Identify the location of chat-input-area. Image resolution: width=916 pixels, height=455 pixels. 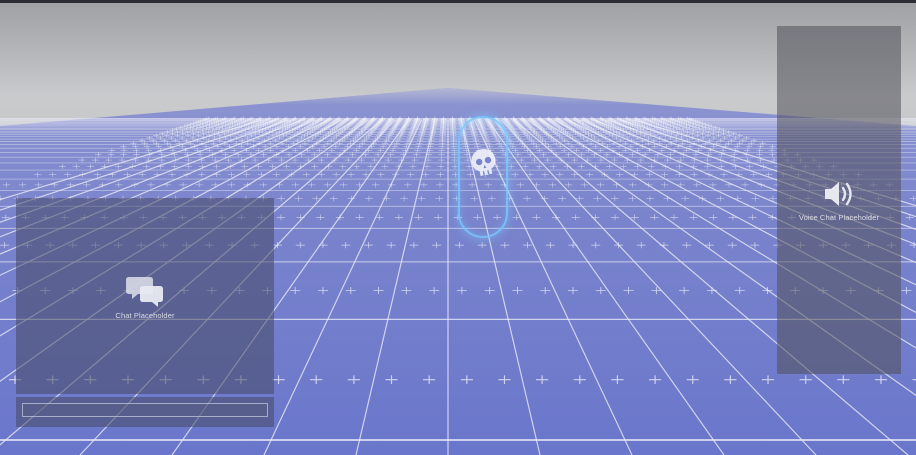
(145, 412).